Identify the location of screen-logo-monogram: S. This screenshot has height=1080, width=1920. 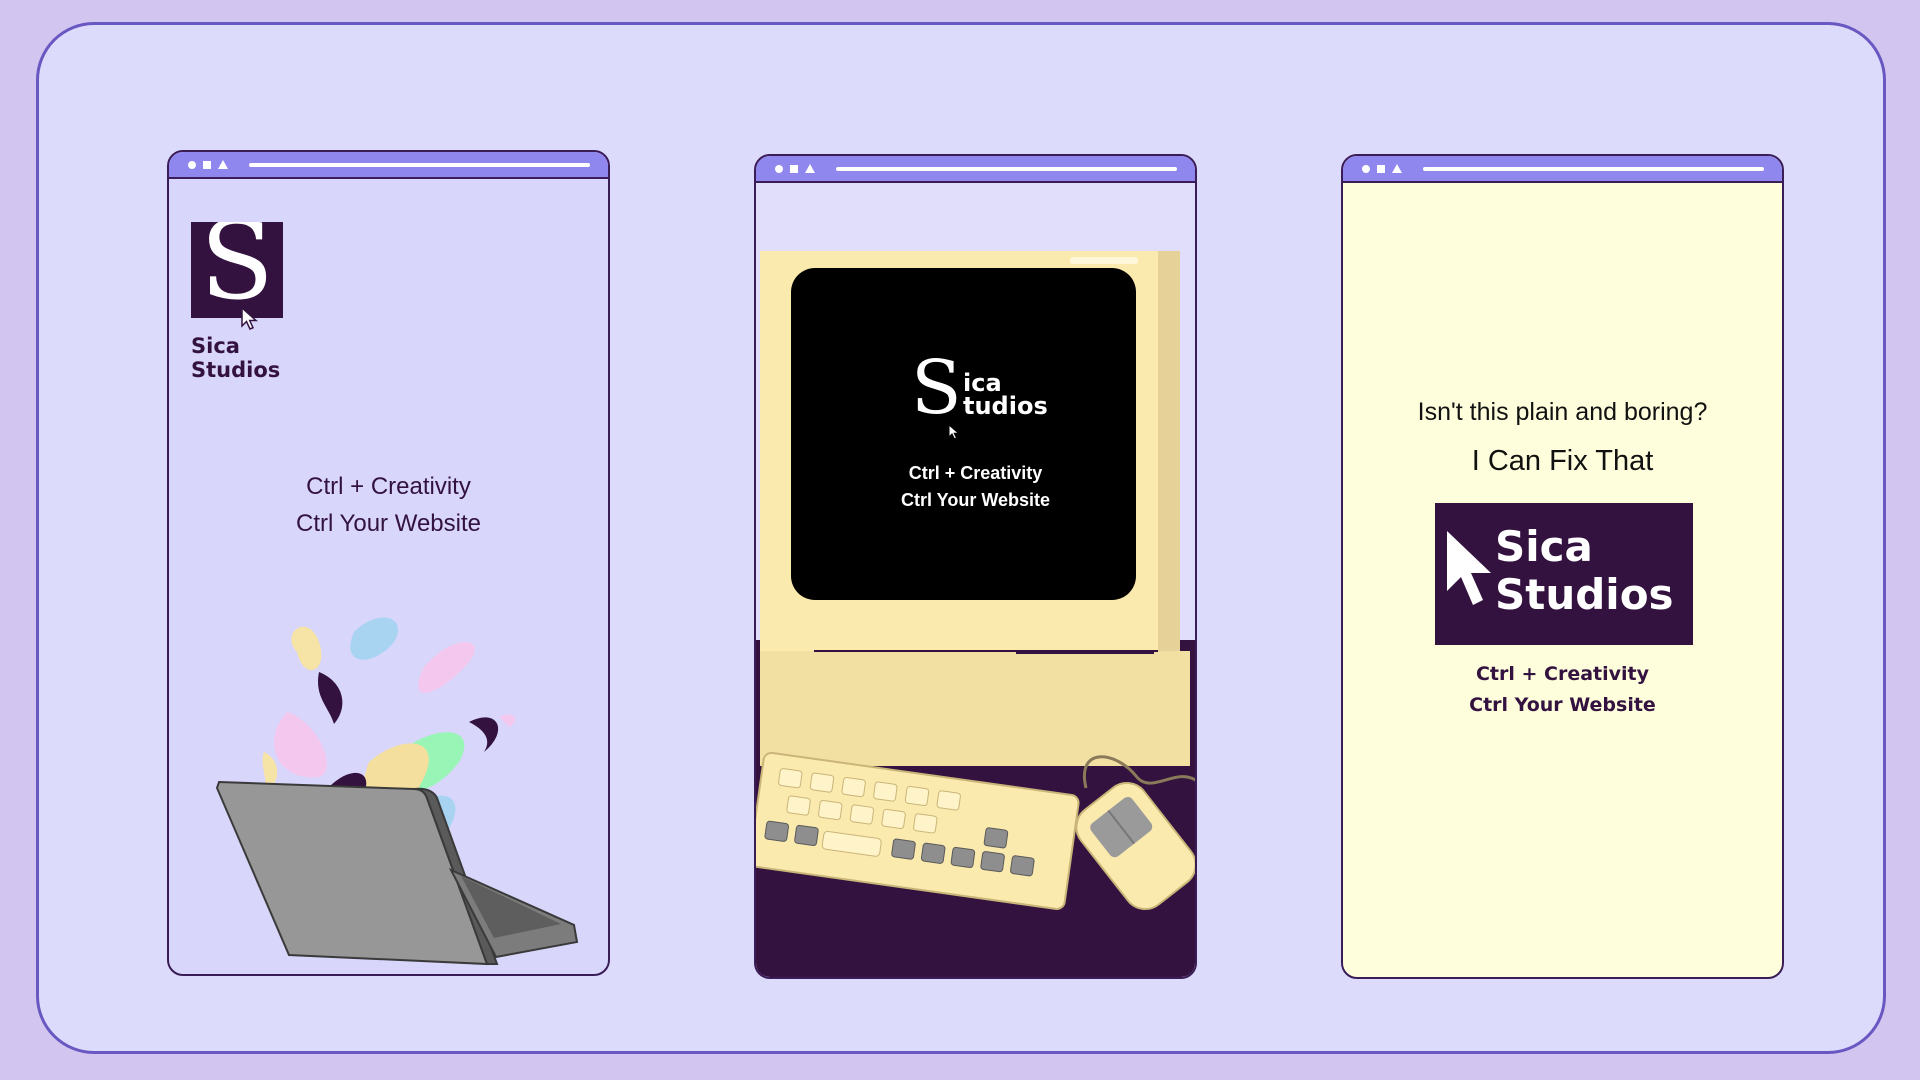
(936, 388).